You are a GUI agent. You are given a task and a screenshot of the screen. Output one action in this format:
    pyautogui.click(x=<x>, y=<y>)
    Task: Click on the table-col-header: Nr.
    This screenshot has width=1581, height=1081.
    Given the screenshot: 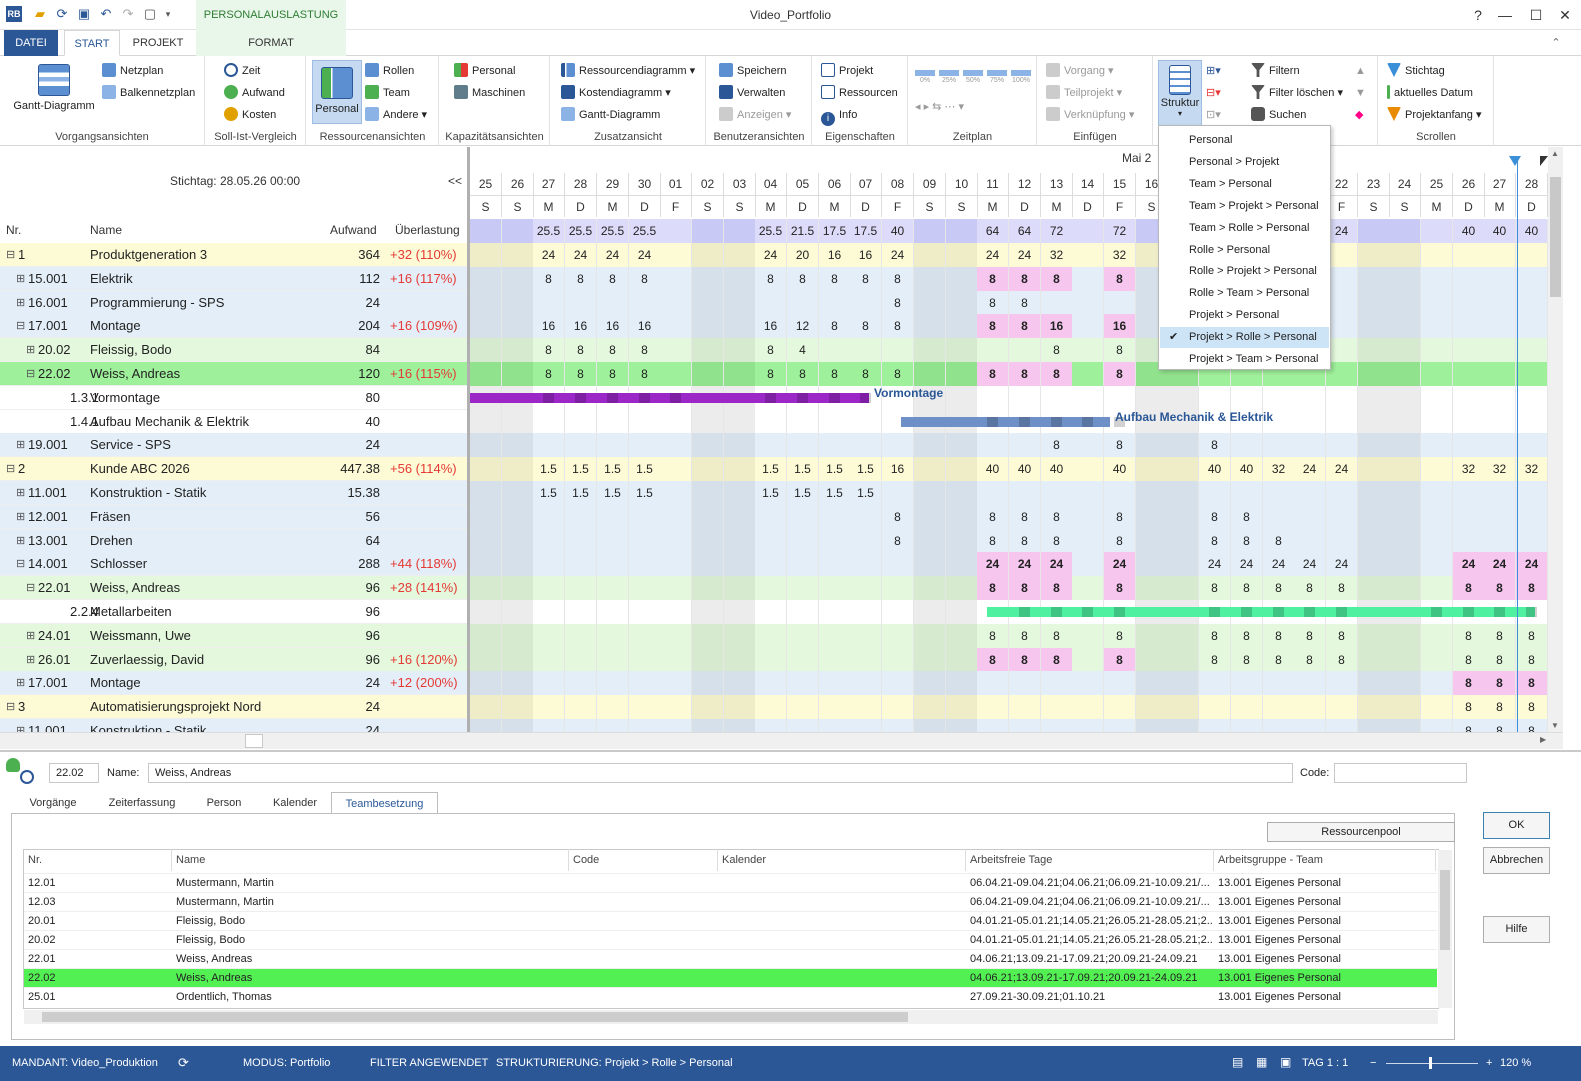 What is the action you would take?
    pyautogui.click(x=98, y=860)
    